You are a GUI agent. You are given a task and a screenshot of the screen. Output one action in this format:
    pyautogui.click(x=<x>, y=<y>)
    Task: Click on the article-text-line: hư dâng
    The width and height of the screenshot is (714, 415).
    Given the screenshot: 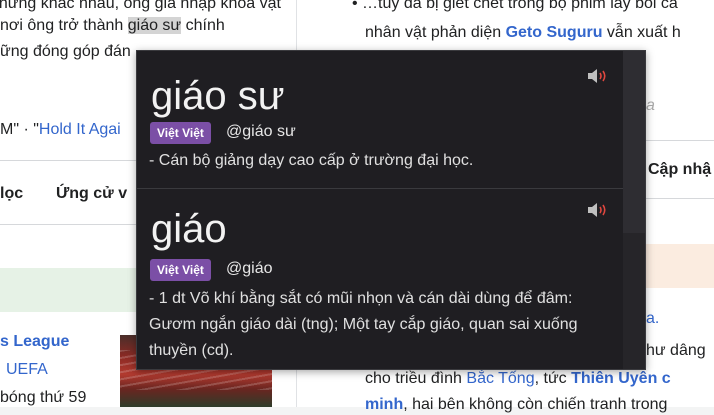 What is the action you would take?
    pyautogui.click(x=676, y=350)
    